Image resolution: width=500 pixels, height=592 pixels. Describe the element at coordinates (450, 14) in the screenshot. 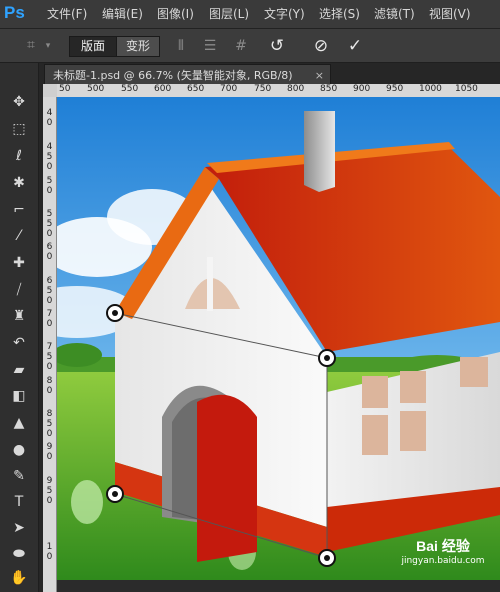

I see `menu-view: 视图(V)` at that location.